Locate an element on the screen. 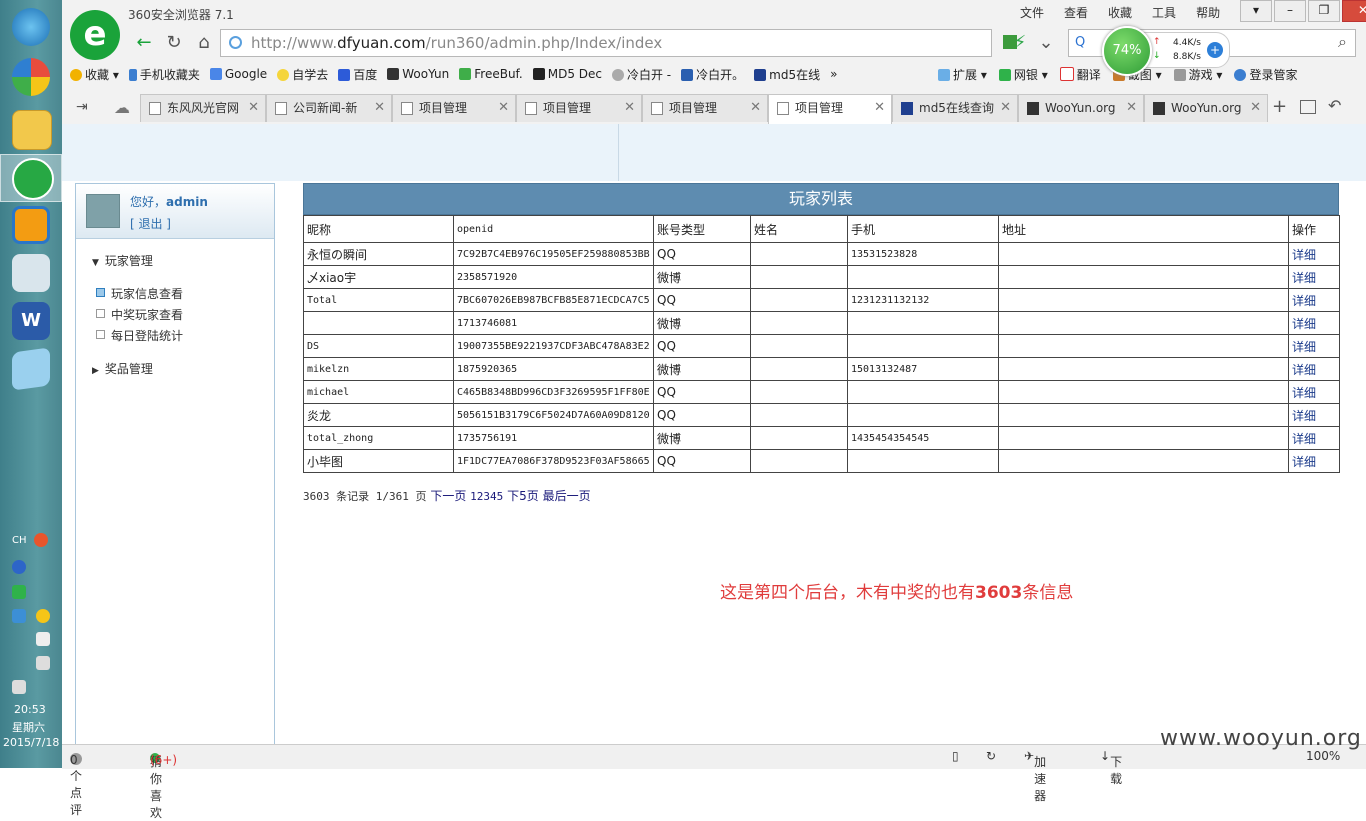 This screenshot has height=821, width=1366. language-indicator: CH is located at coordinates (19, 540).